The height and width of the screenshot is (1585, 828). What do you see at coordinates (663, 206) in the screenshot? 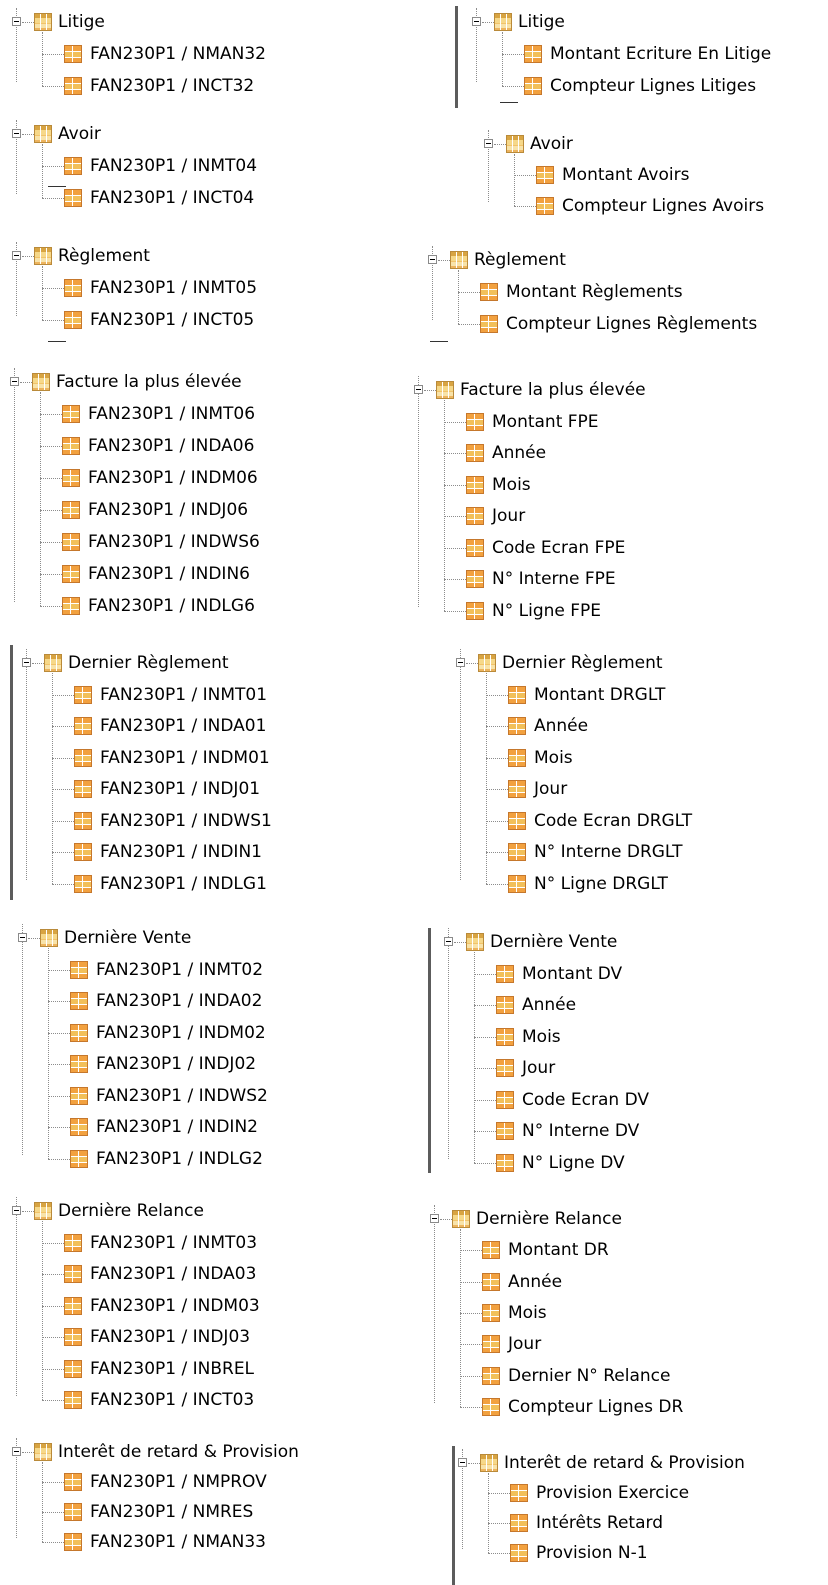
I see `right-tree-item: Compteur Lignes Avoirs` at bounding box center [663, 206].